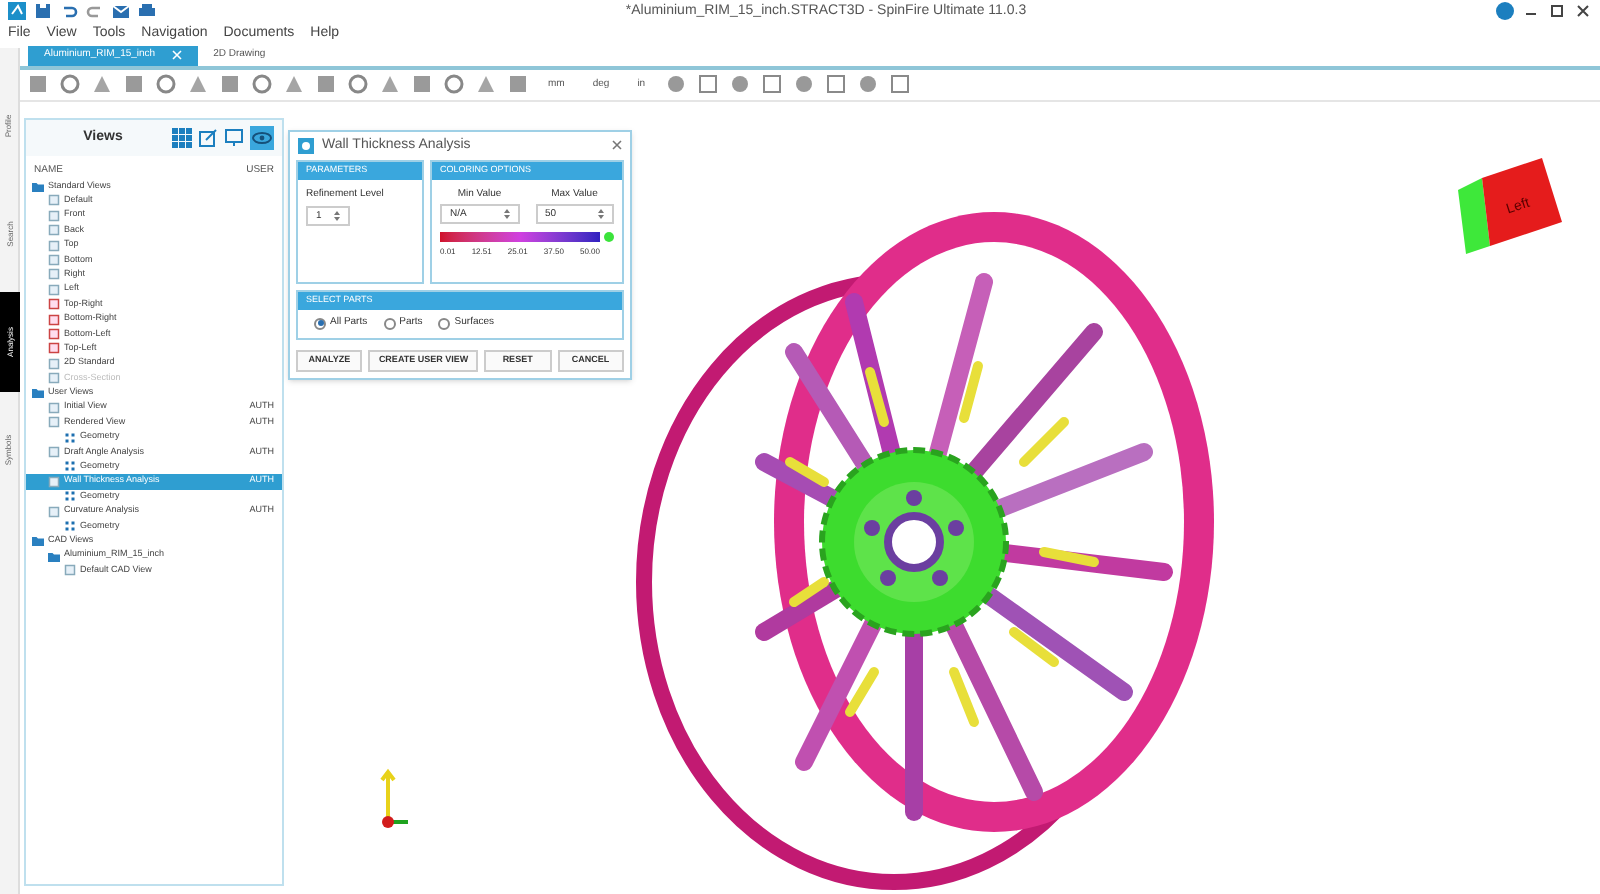  What do you see at coordinates (1557, 11) in the screenshot?
I see `maximize-icon` at bounding box center [1557, 11].